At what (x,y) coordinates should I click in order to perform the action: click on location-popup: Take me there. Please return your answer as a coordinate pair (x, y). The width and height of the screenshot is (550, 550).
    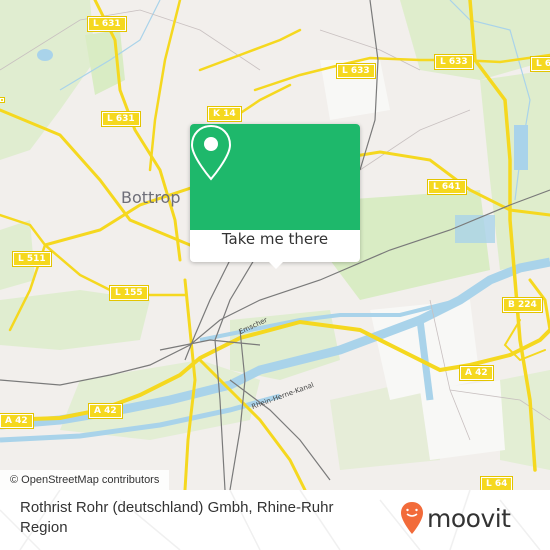
    Looking at the image, I should click on (275, 196).